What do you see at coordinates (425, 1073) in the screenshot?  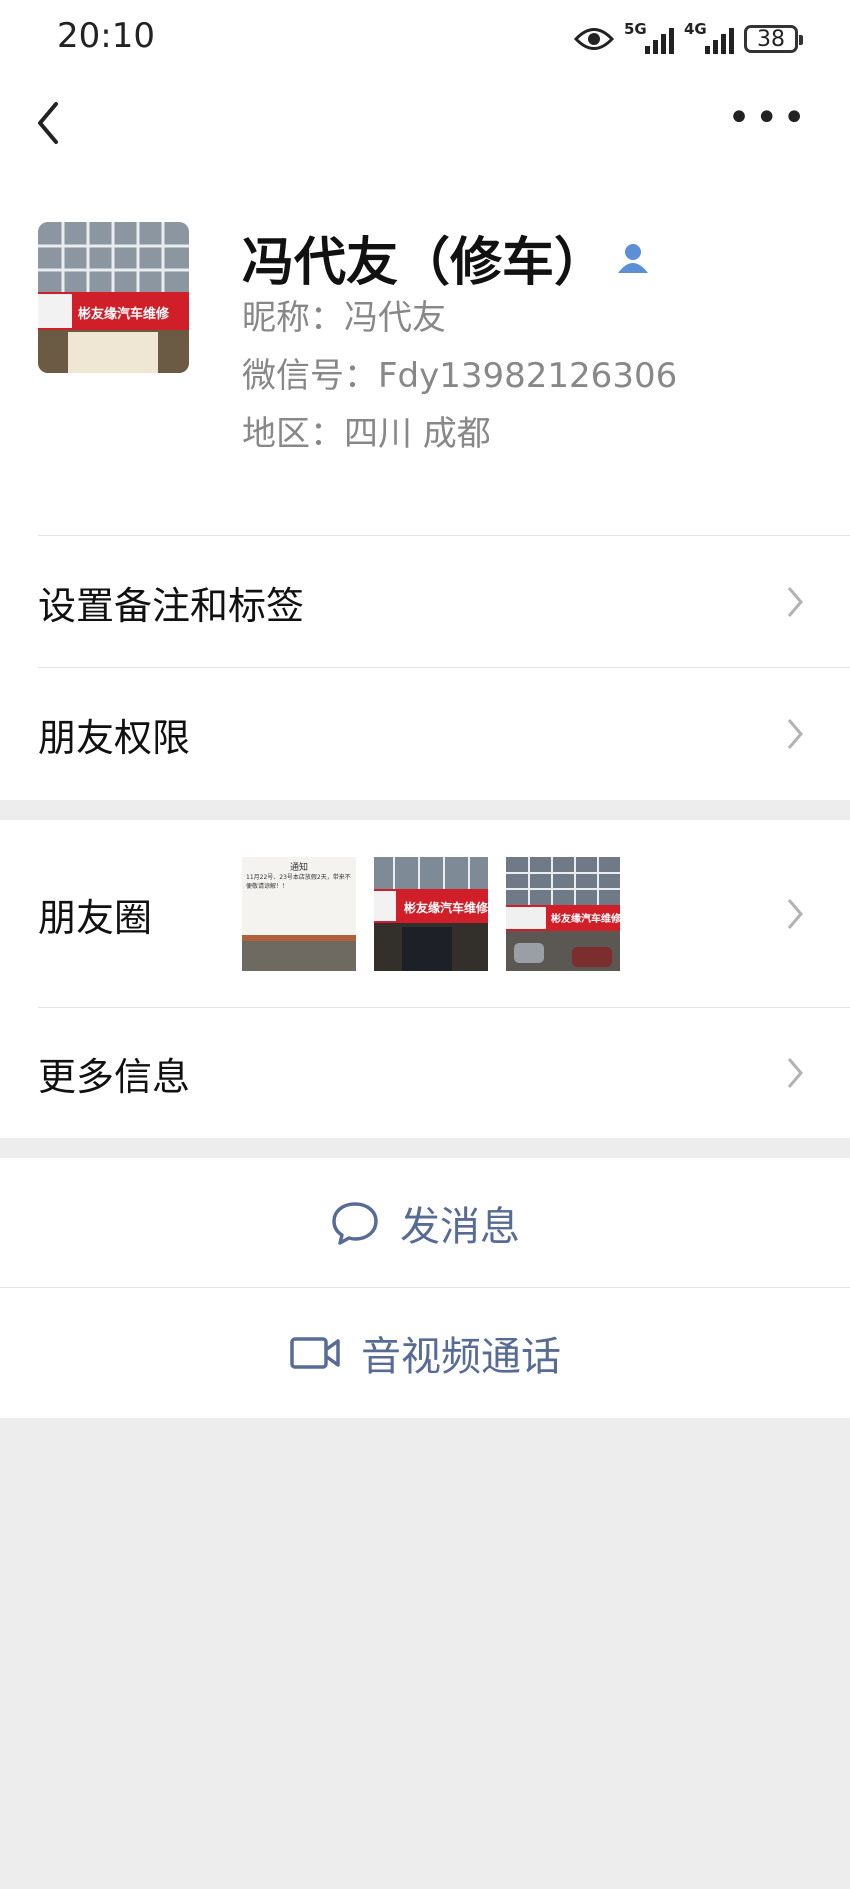 I see `row-more-info: 更多信息` at bounding box center [425, 1073].